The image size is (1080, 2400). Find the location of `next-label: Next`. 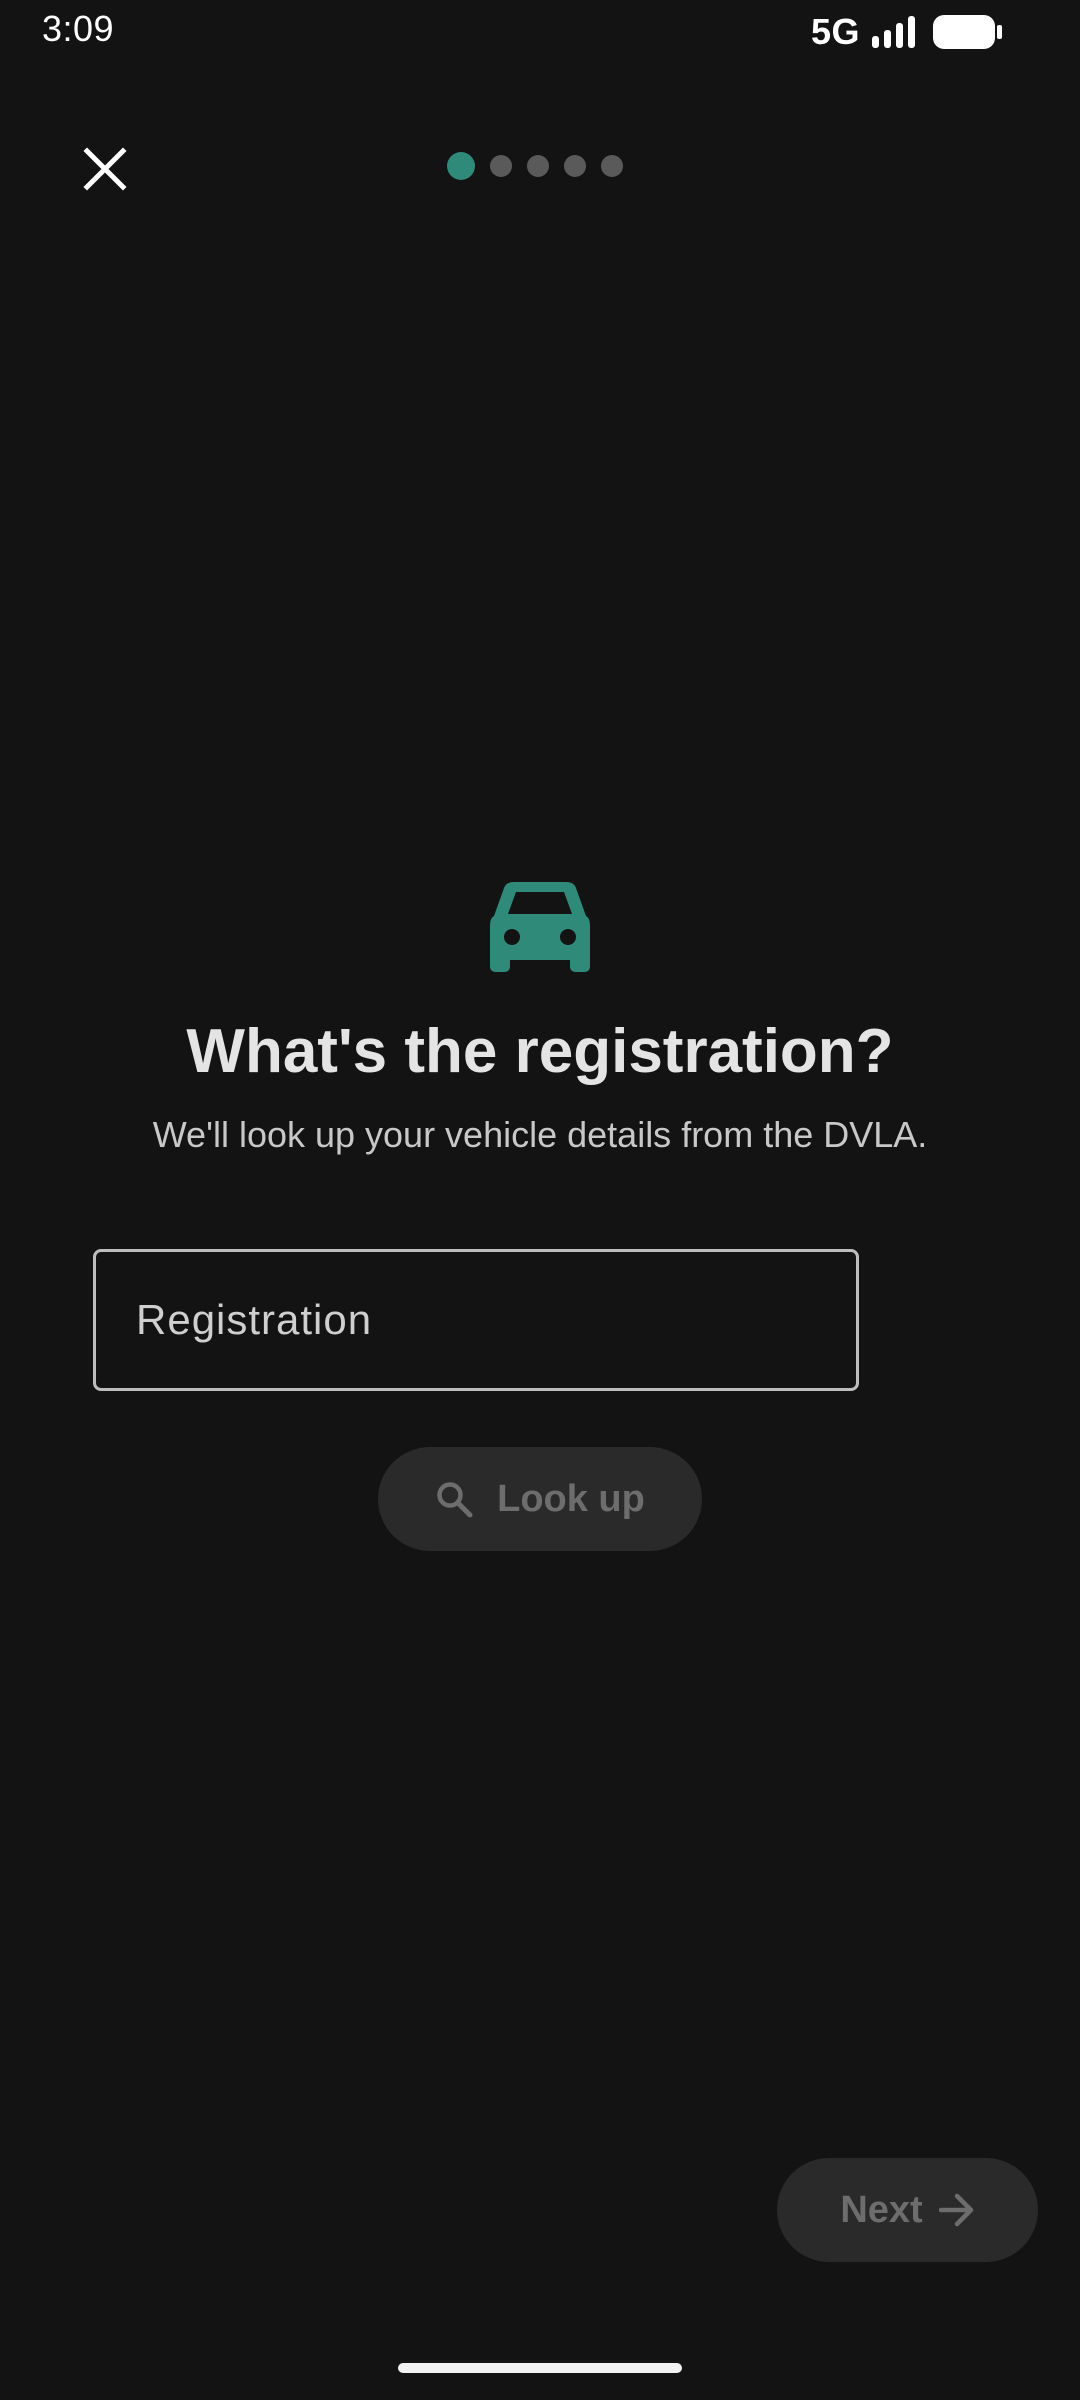

next-label: Next is located at coordinates (881, 2209).